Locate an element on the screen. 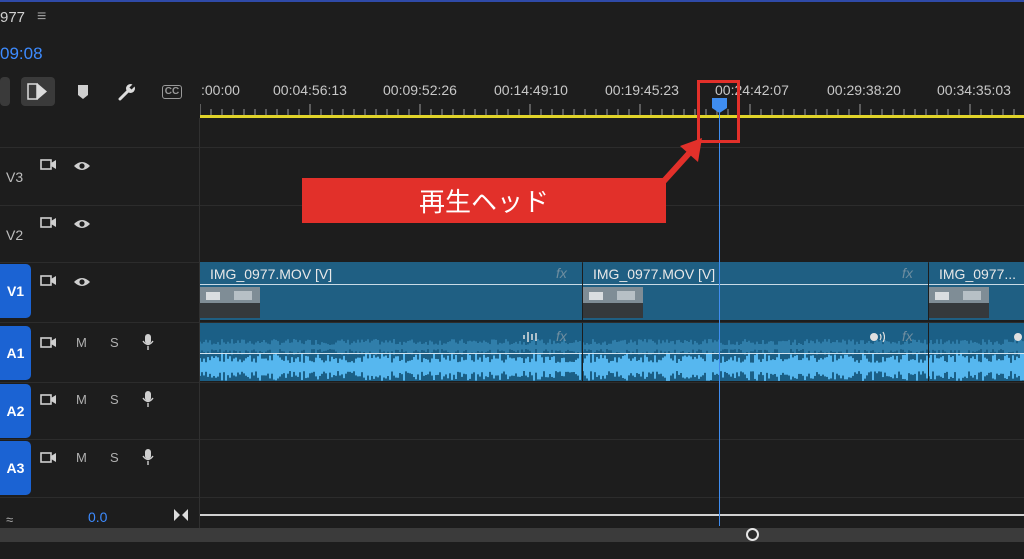  marker-icon is located at coordinates (83, 92).